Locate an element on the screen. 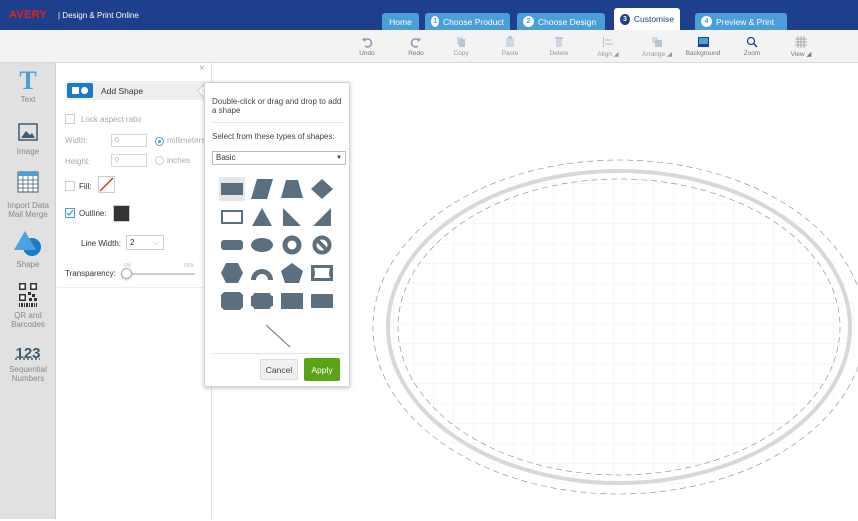 The width and height of the screenshot is (858, 521). step-number: 3 is located at coordinates (625, 19).